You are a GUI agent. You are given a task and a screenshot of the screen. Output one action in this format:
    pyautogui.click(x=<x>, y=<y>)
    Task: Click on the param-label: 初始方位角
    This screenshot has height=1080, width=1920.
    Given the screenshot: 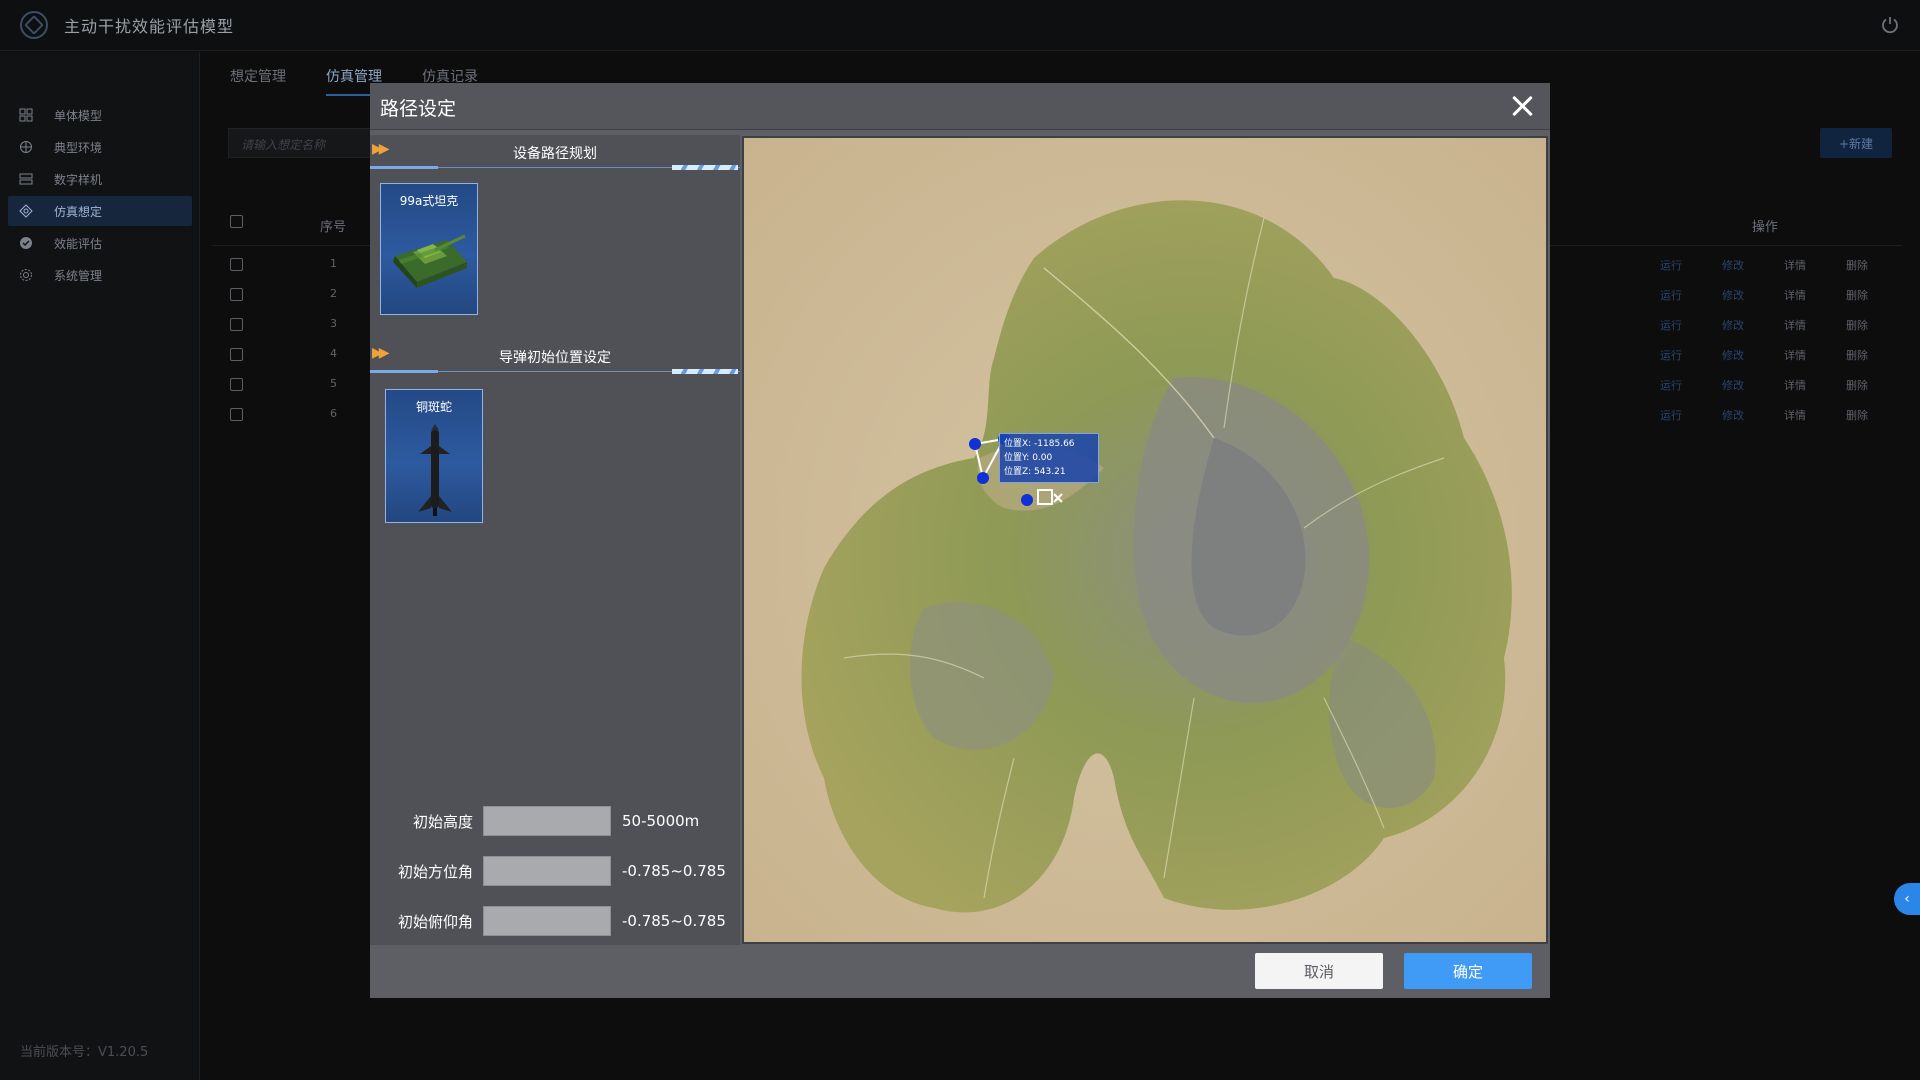 What is the action you would take?
    pyautogui.click(x=435, y=872)
    